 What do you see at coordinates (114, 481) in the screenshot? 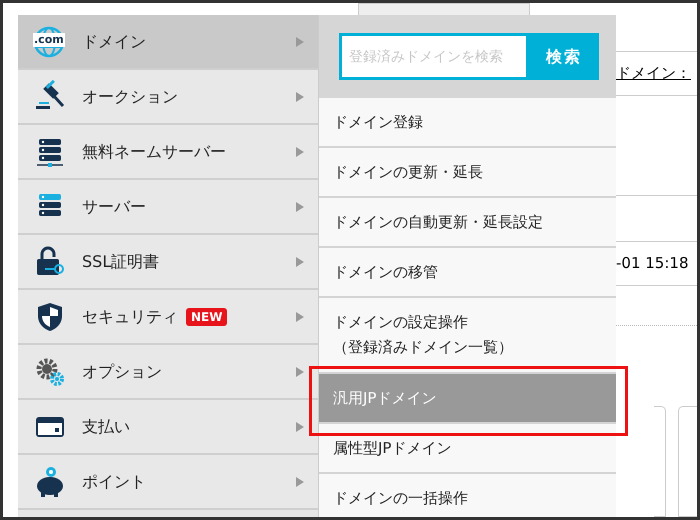
I see `menu-label: ポイント` at bounding box center [114, 481].